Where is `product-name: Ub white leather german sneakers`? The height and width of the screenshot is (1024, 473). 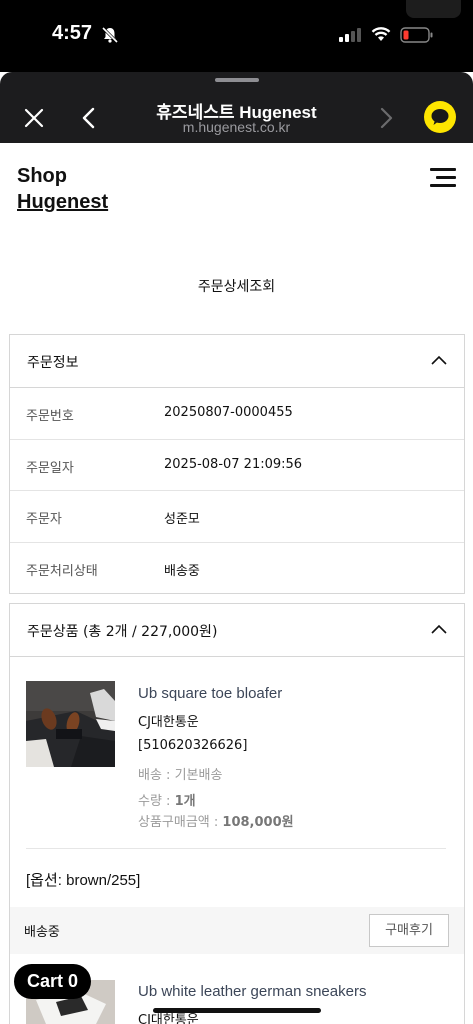
product-name: Ub white leather german sneakers is located at coordinates (252, 991).